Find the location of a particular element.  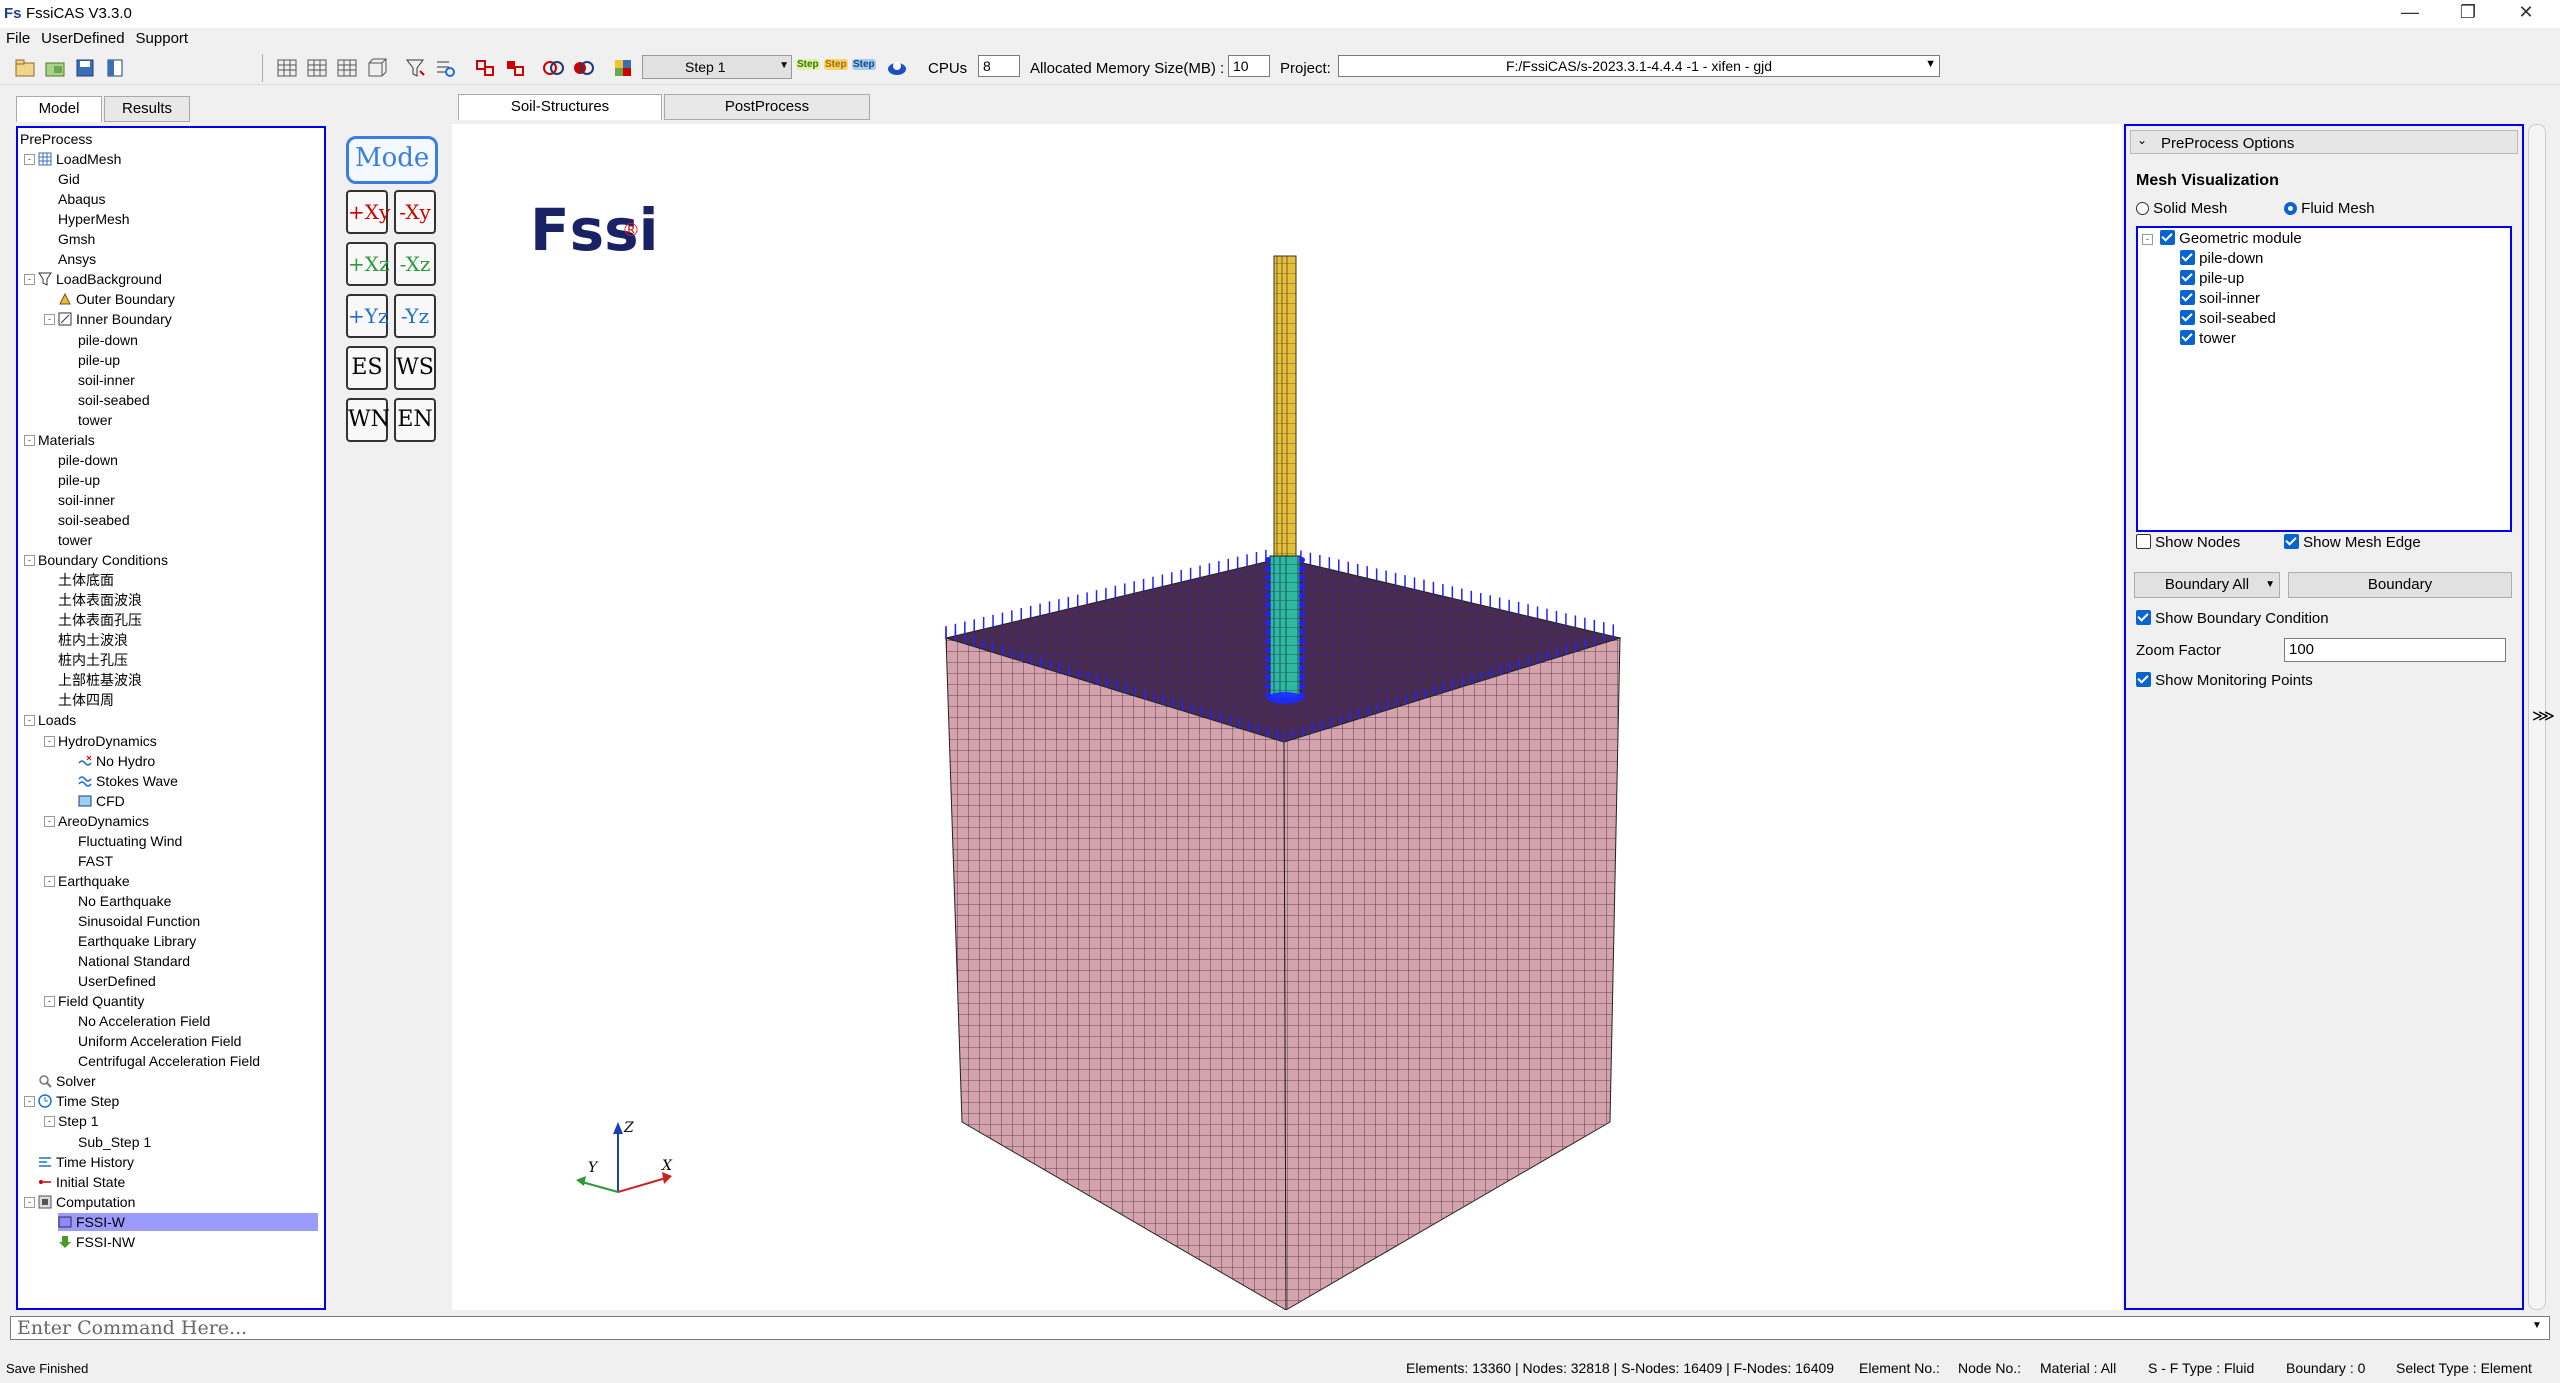

tree-item: pile-down is located at coordinates (88, 460).